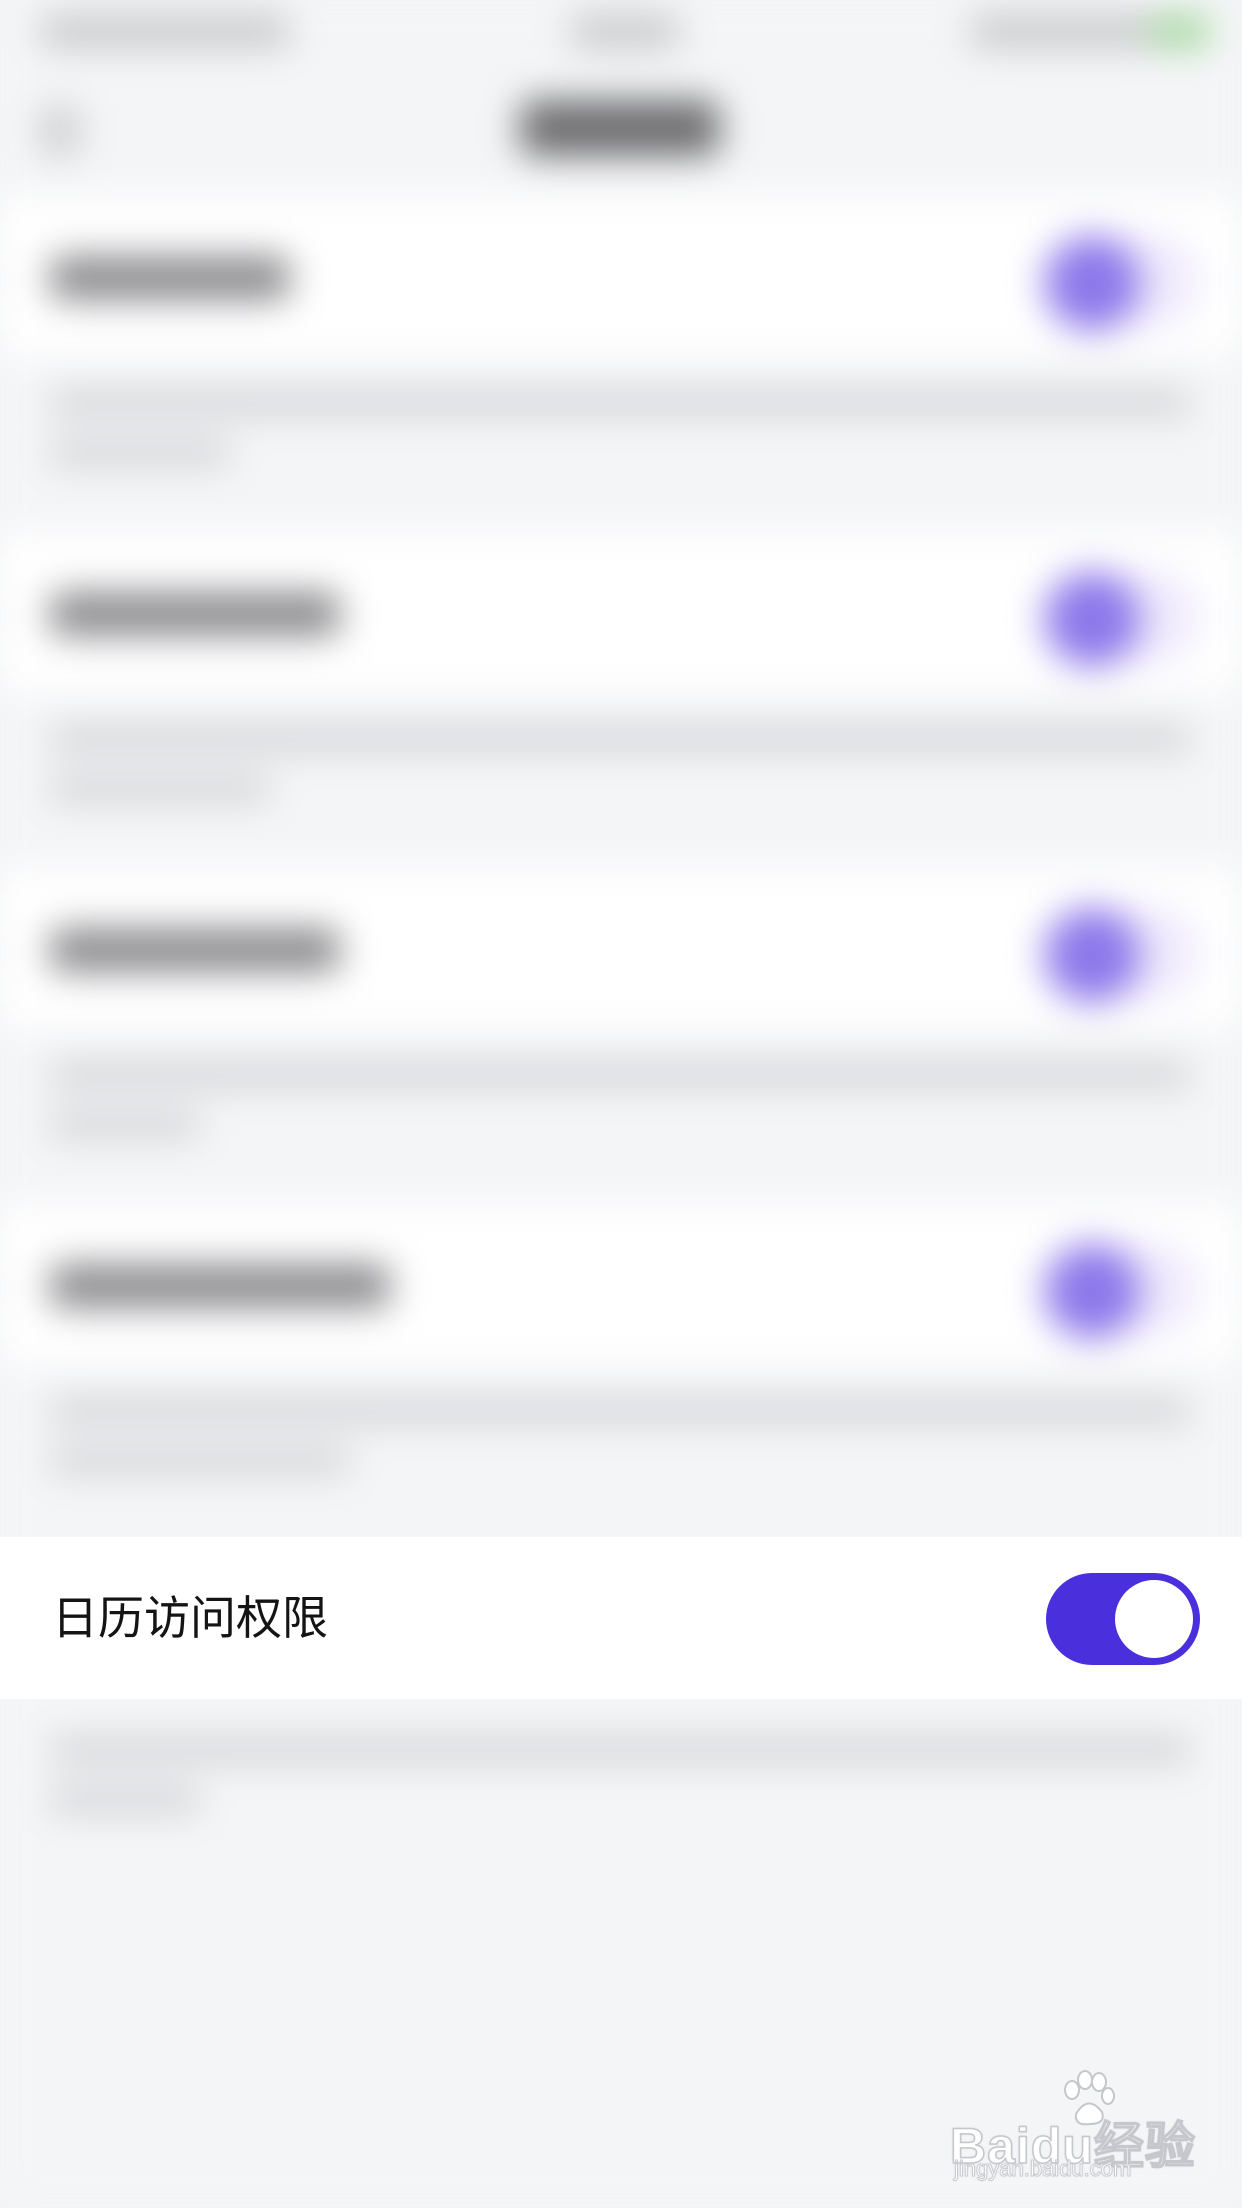 Image resolution: width=1242 pixels, height=2208 pixels. Describe the element at coordinates (1180, 31) in the screenshot. I see `battery-icon` at that location.